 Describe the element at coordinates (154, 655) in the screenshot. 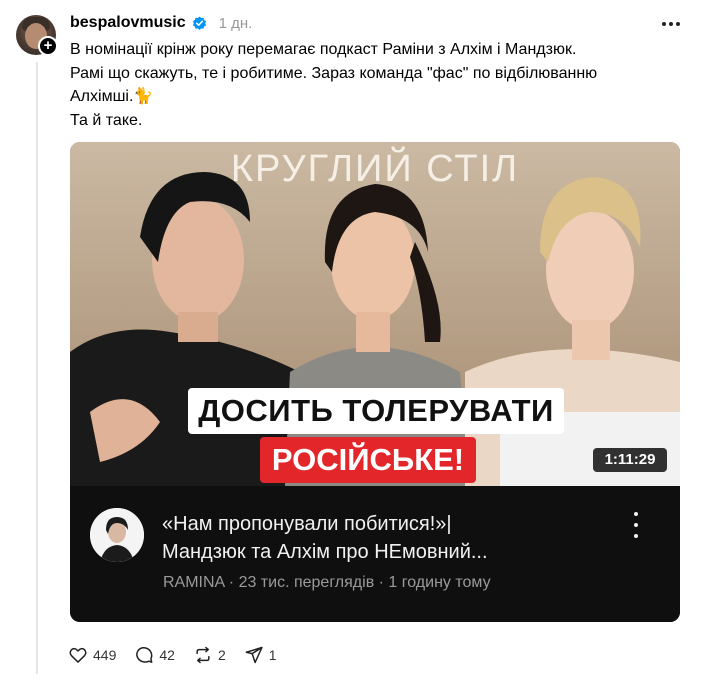

I see `comment-button: 42` at that location.